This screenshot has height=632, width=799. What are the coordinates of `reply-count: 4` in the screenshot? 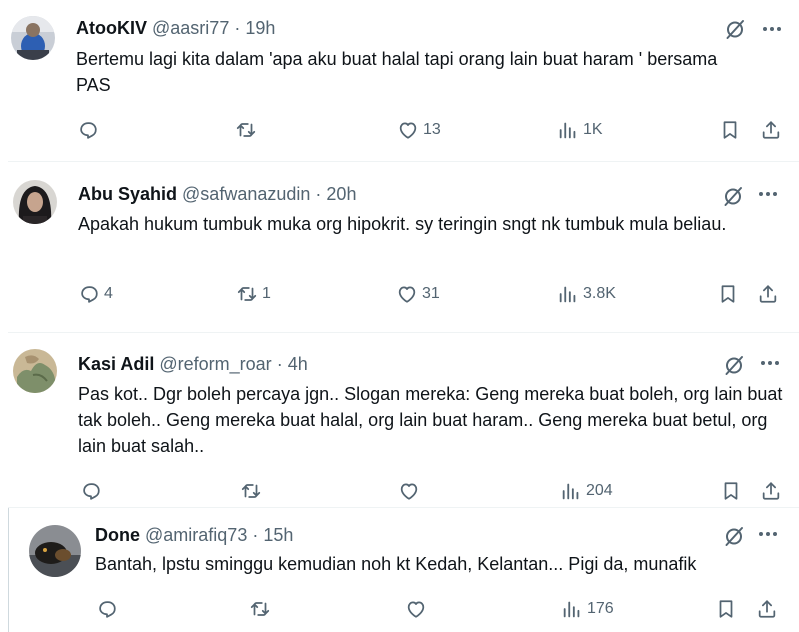 It's located at (108, 293).